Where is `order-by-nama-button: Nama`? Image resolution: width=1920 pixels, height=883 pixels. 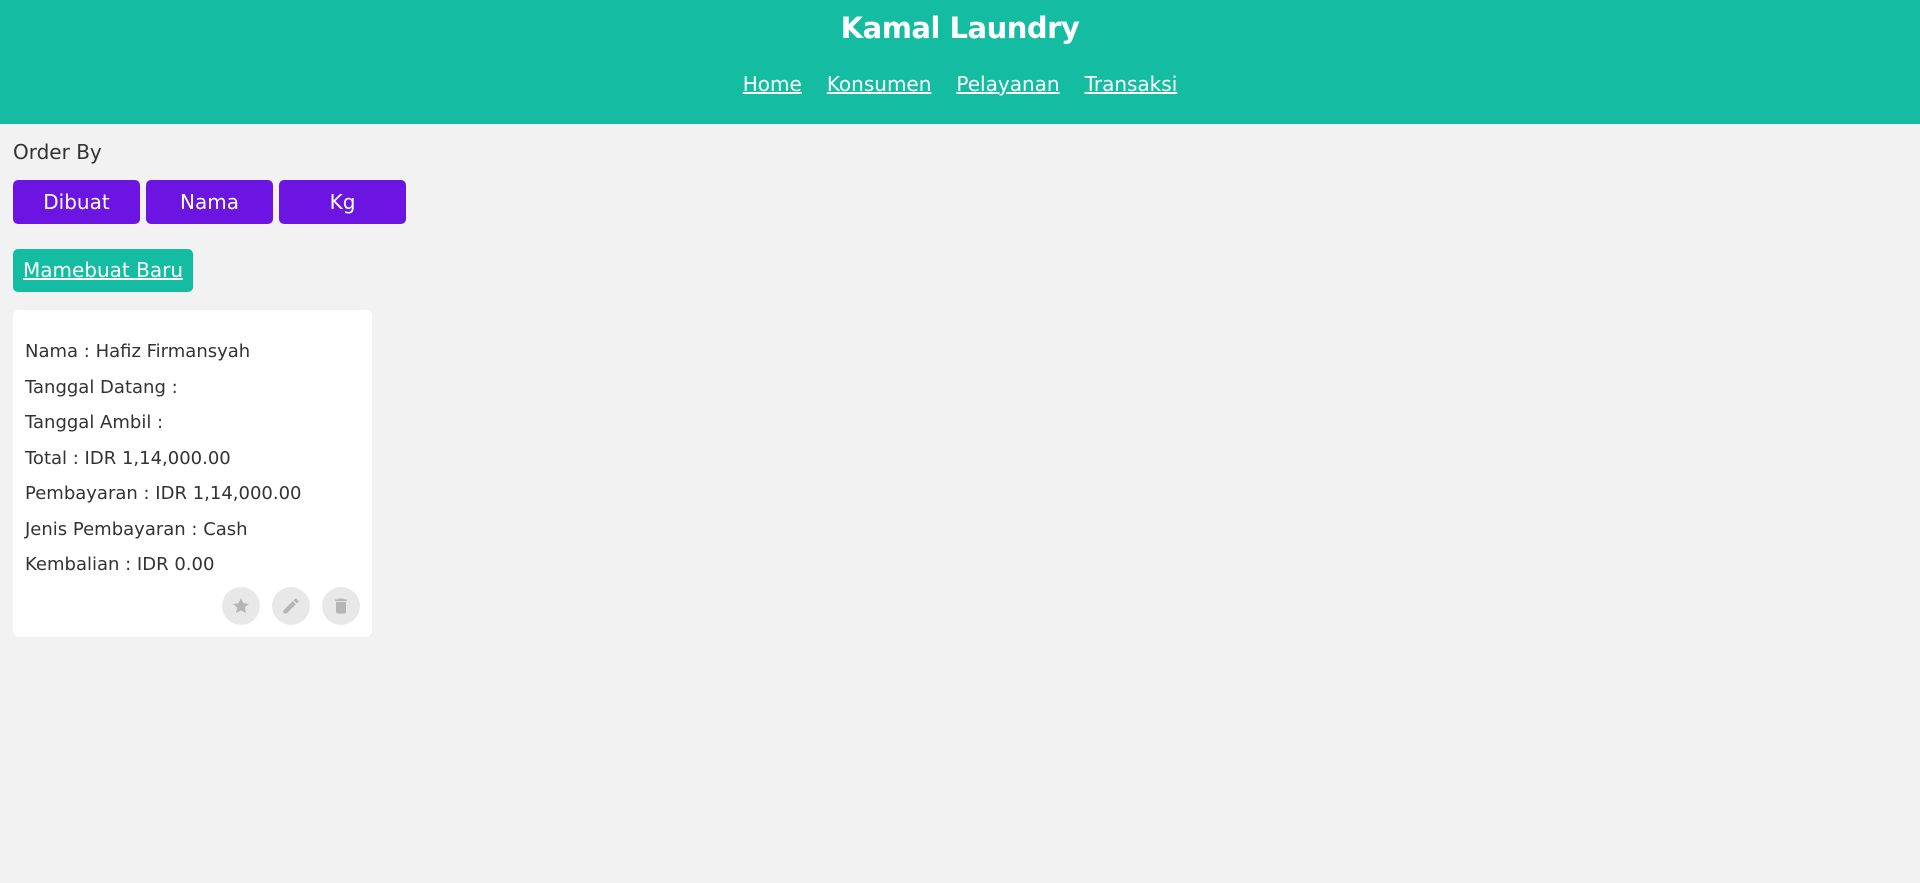 order-by-nama-button: Nama is located at coordinates (209, 202).